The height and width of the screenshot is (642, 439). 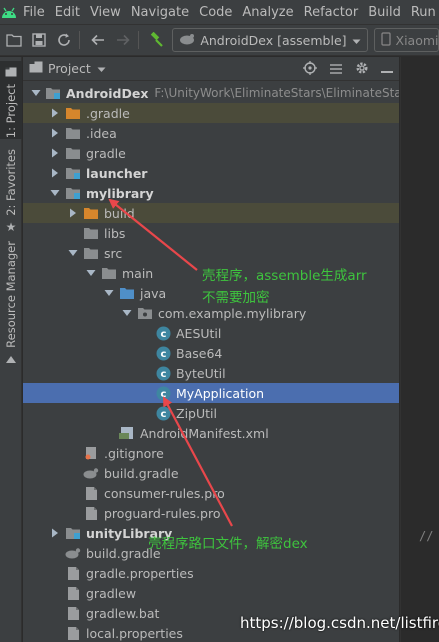 I want to click on tree-row: gradlew, so click(x=211, y=593).